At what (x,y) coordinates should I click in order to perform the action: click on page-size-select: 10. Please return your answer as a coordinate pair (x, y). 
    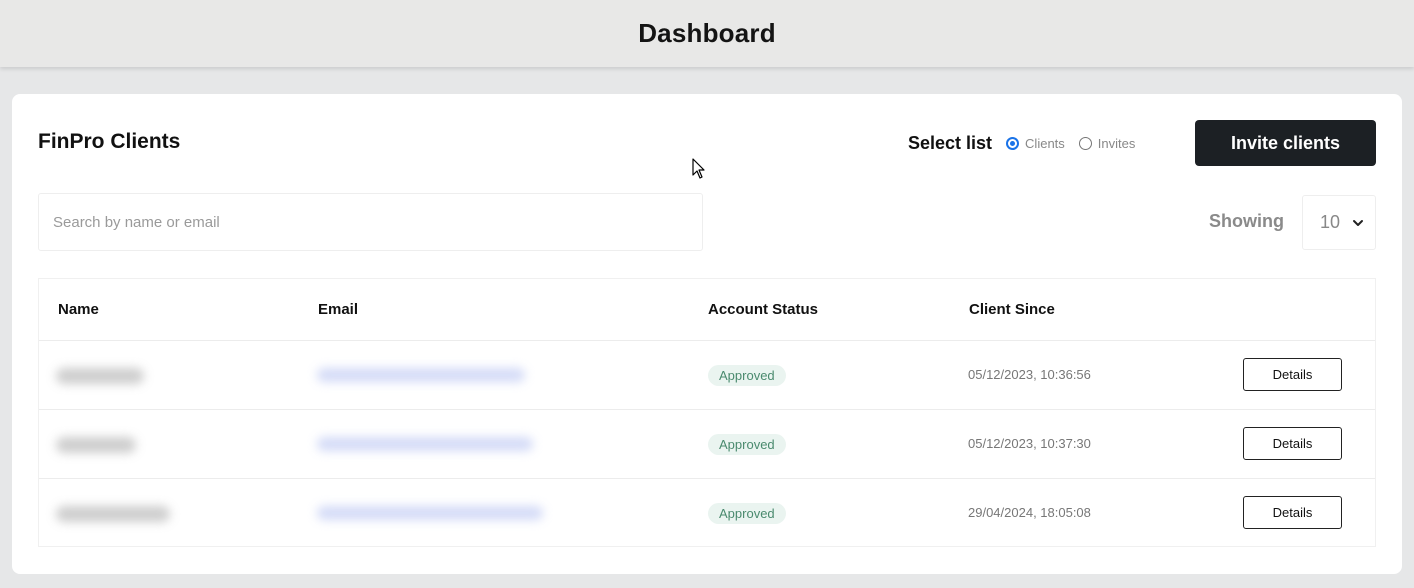
    Looking at the image, I should click on (1339, 222).